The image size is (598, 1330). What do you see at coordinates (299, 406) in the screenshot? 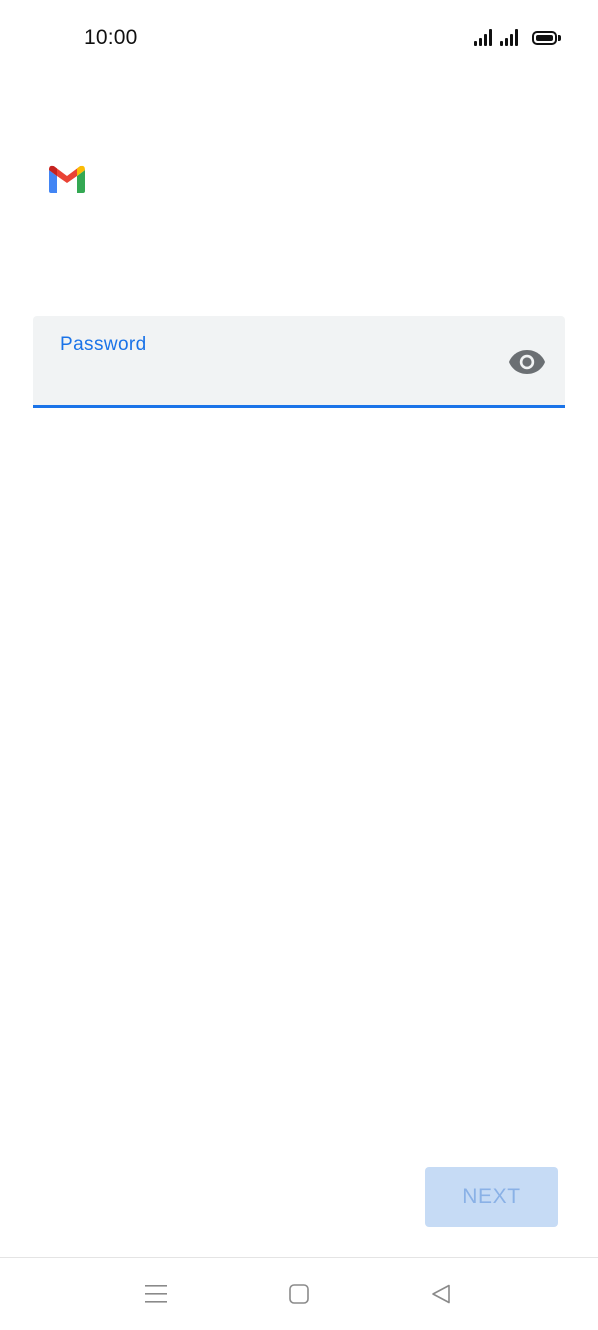
I see `field-underline` at bounding box center [299, 406].